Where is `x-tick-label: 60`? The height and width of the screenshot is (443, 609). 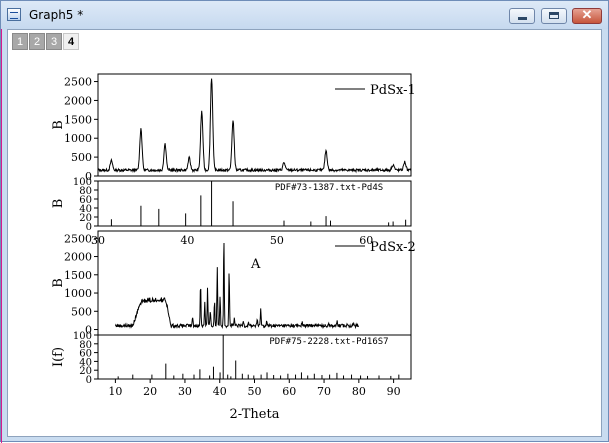
x-tick-label: 60 is located at coordinates (289, 391).